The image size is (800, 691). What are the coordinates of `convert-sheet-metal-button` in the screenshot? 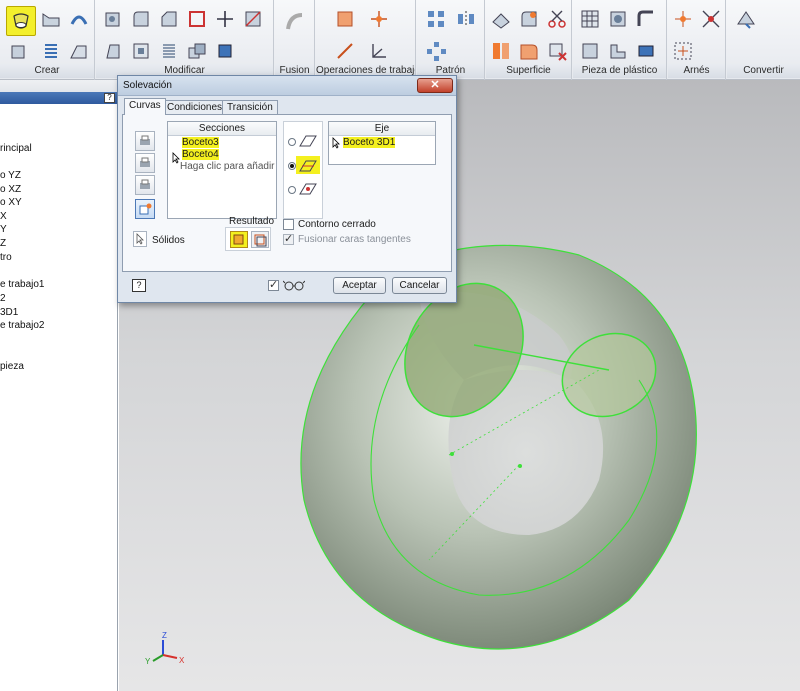 It's located at (746, 19).